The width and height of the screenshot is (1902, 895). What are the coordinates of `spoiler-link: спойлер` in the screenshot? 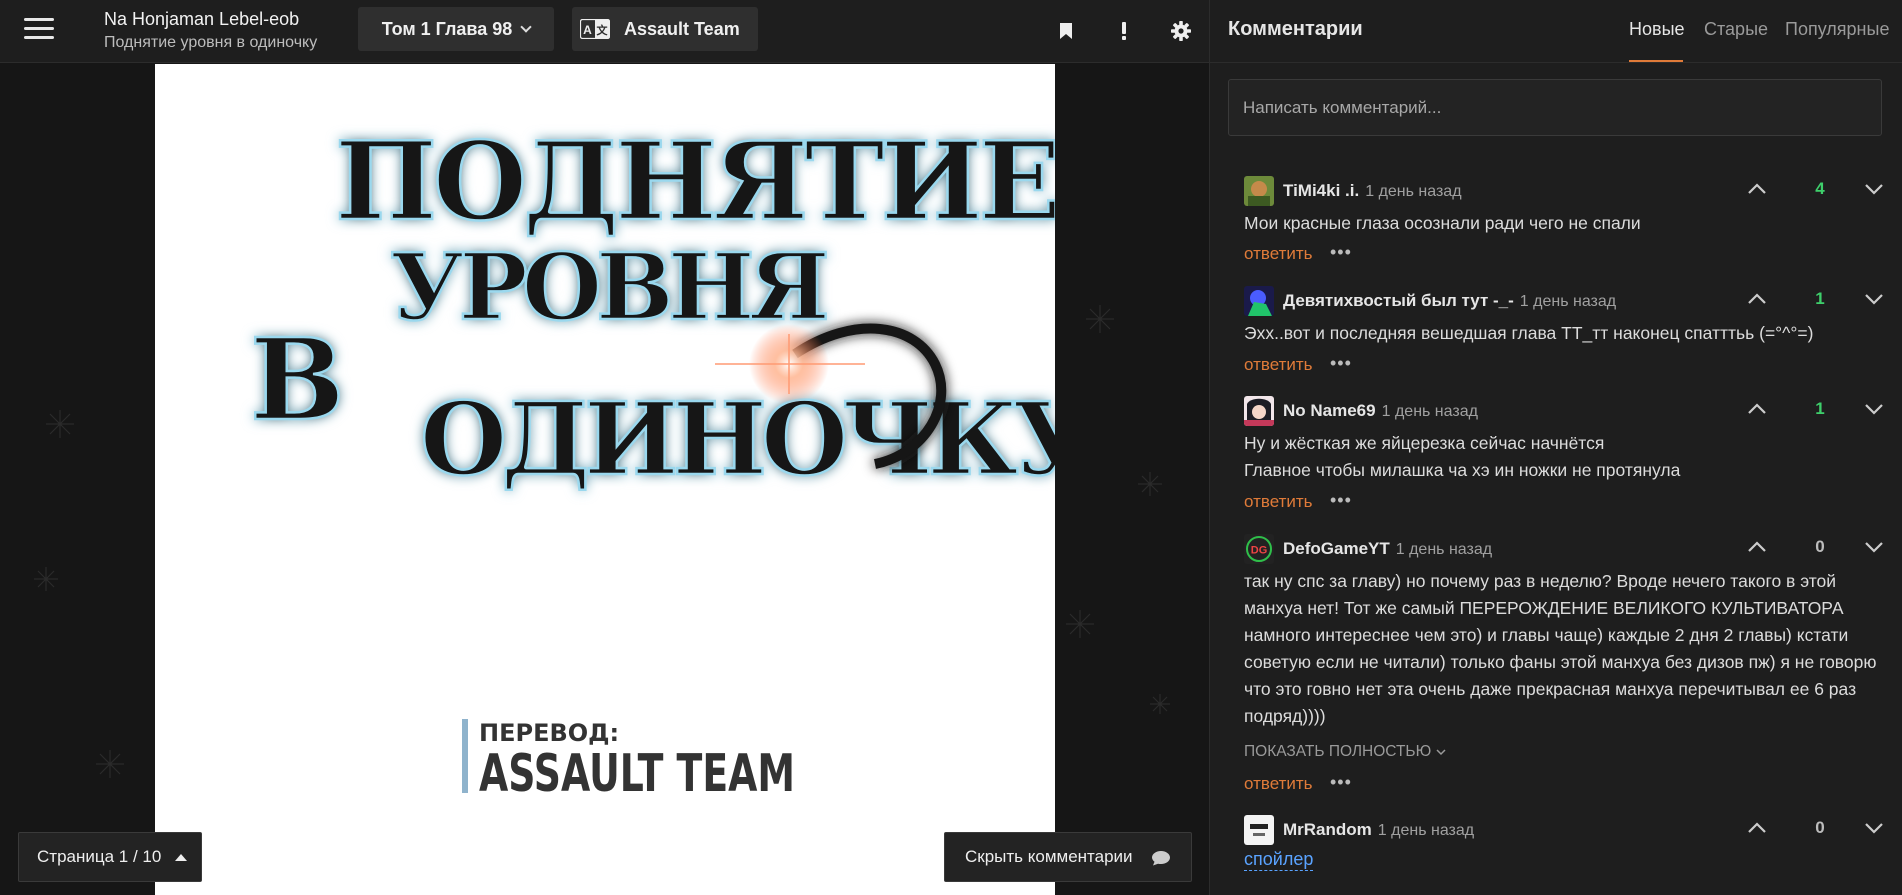 It's located at (1279, 860).